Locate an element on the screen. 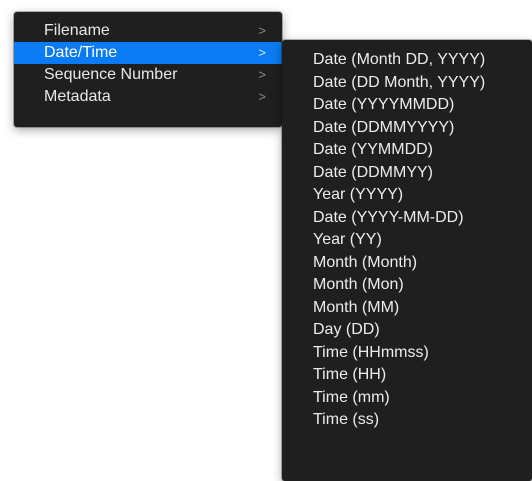  submenu-item-month-mm: Month (MM) is located at coordinates (407, 308).